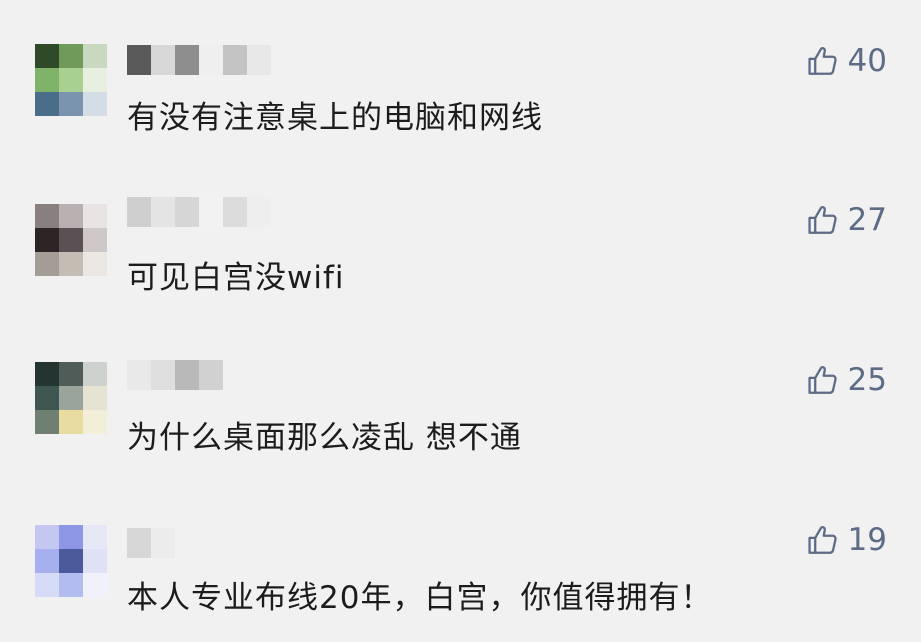 The image size is (921, 642). I want to click on comment-text: 为什么桌面那么凌乱 想不通, so click(324, 438).